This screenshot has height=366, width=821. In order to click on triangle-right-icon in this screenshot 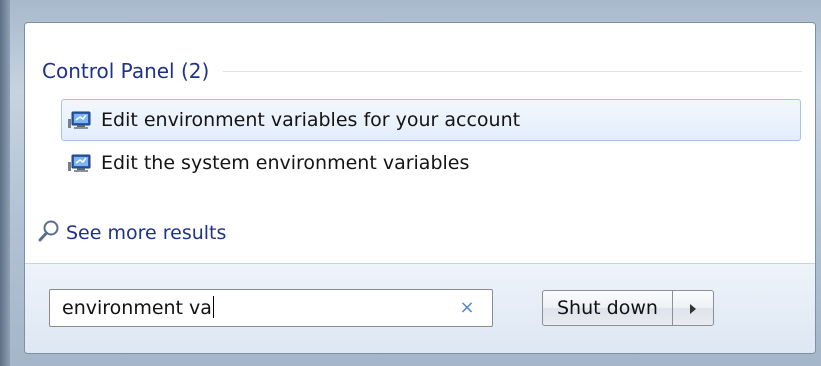, I will do `click(693, 308)`.